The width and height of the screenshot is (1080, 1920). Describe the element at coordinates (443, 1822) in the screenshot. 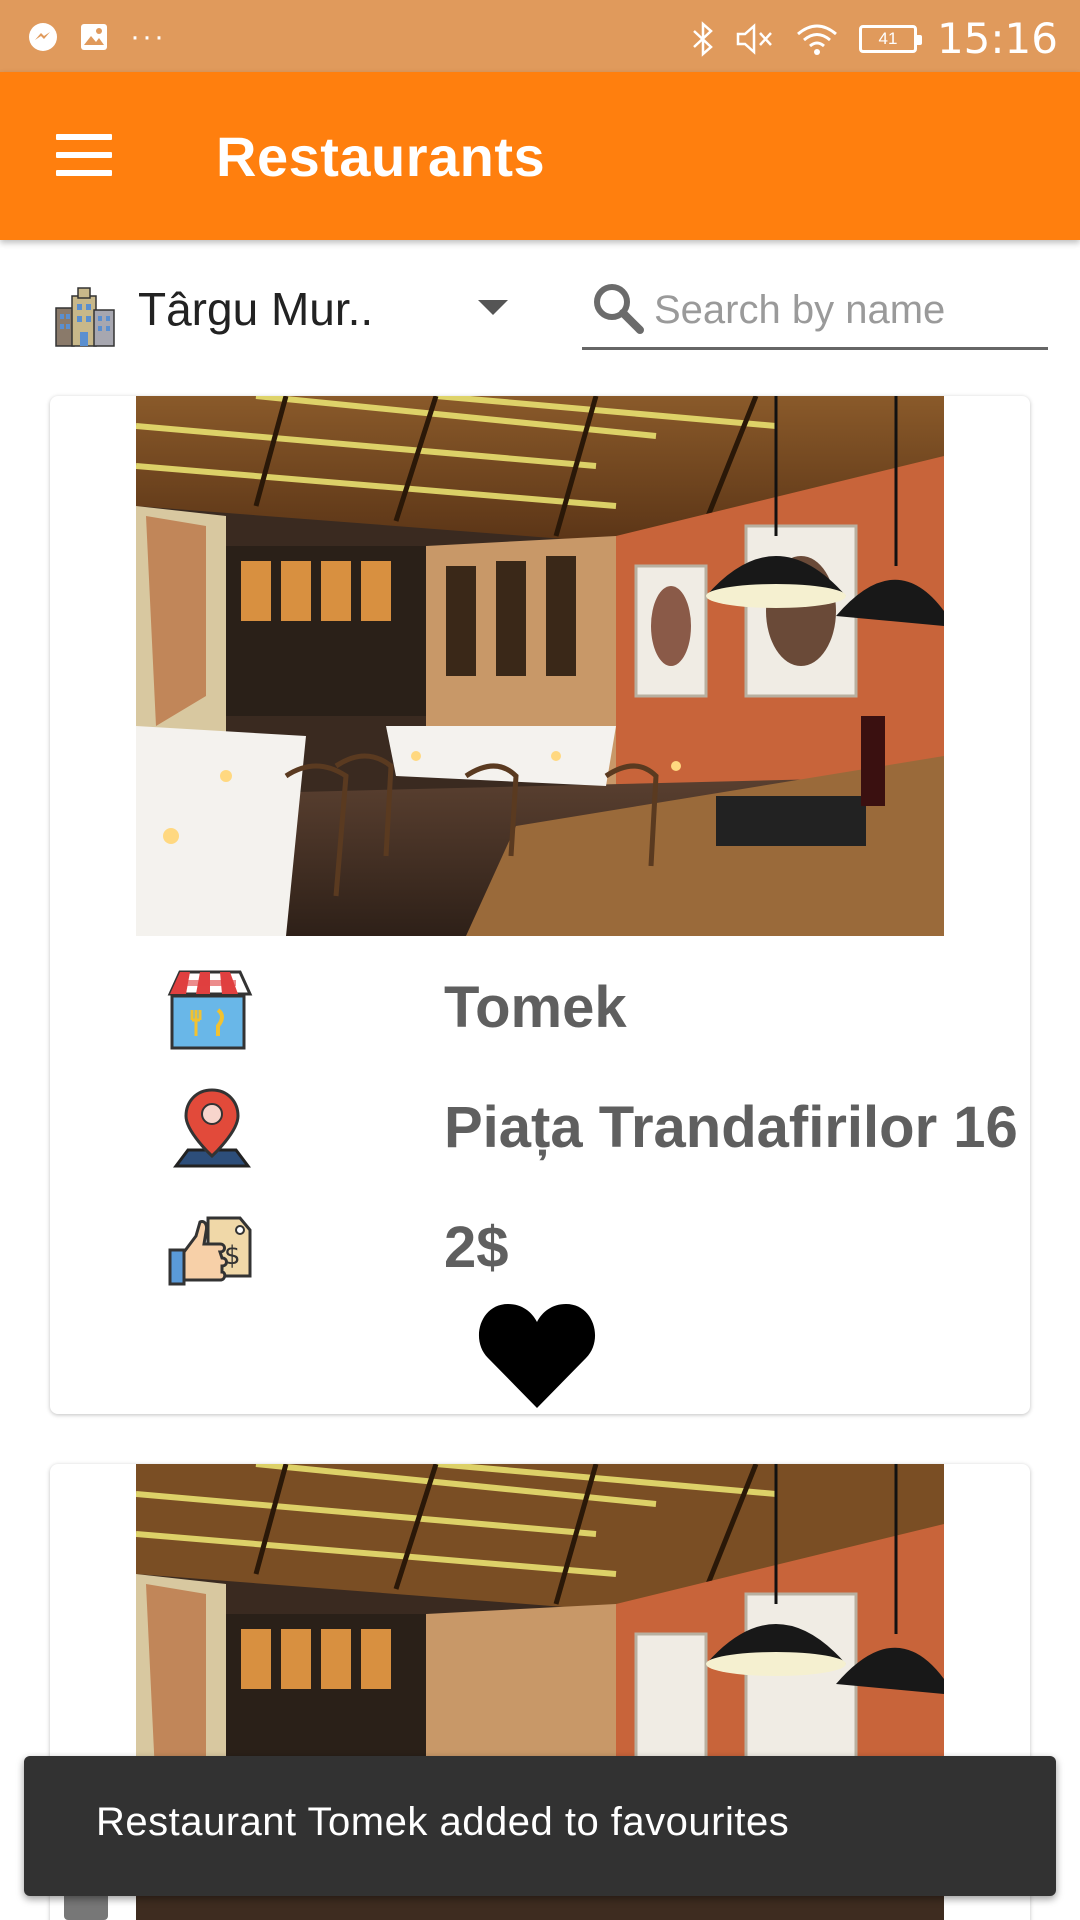

I see `snackbar-message: Restaurant Tomek added to favourites` at that location.